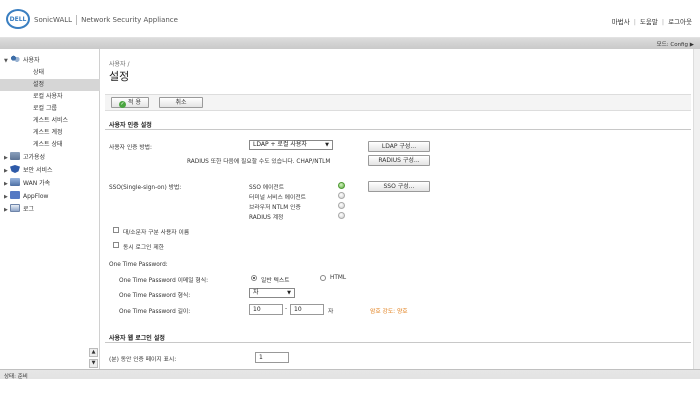  I want to click on breadcrumb: 사용자 /, so click(119, 64).